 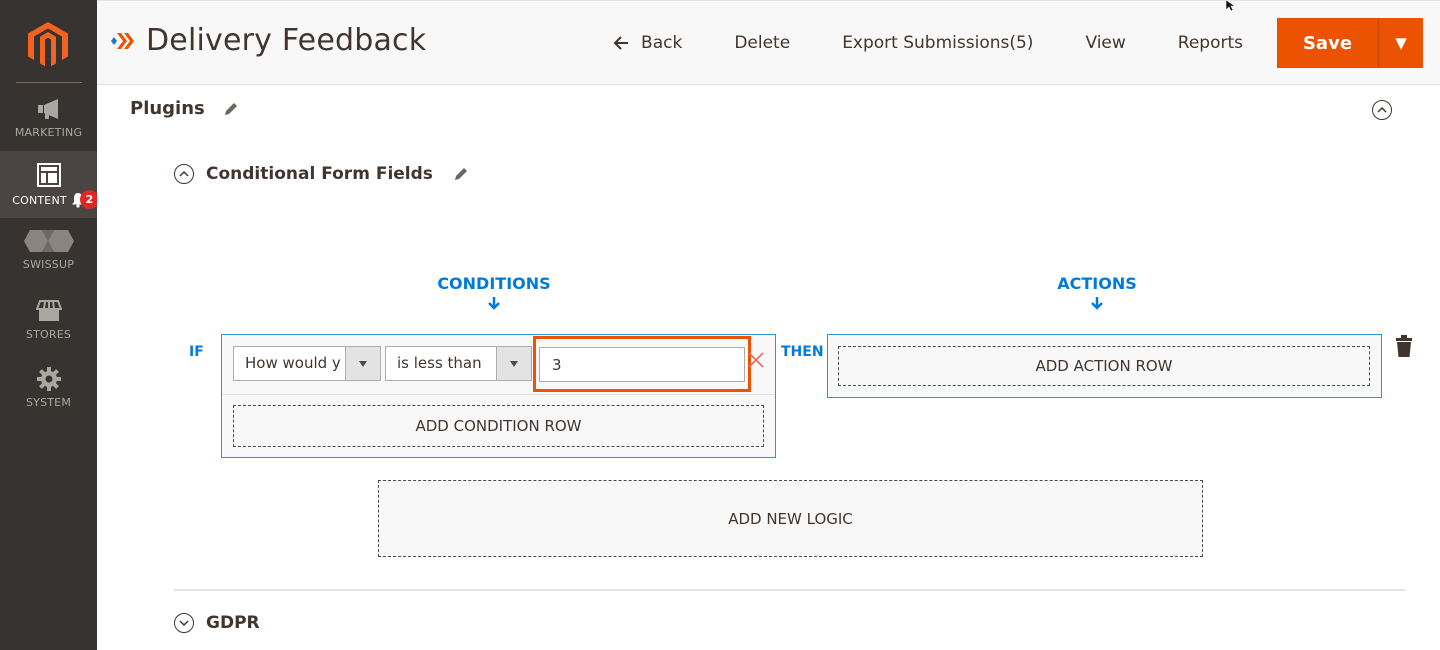 I want to click on back-button: Back, so click(x=647, y=43).